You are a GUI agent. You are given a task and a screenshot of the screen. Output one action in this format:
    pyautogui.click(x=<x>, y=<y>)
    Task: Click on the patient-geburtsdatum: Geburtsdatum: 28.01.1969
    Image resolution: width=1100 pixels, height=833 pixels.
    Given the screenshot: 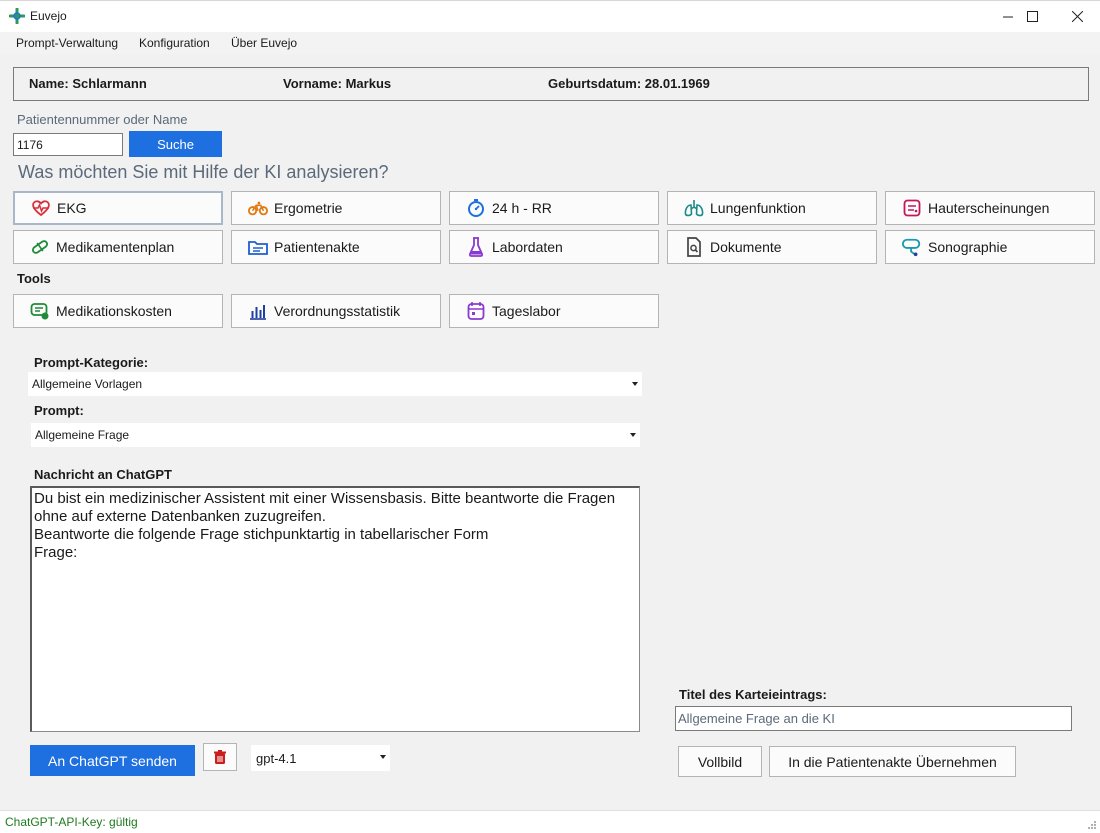 What is the action you would take?
    pyautogui.click(x=629, y=83)
    